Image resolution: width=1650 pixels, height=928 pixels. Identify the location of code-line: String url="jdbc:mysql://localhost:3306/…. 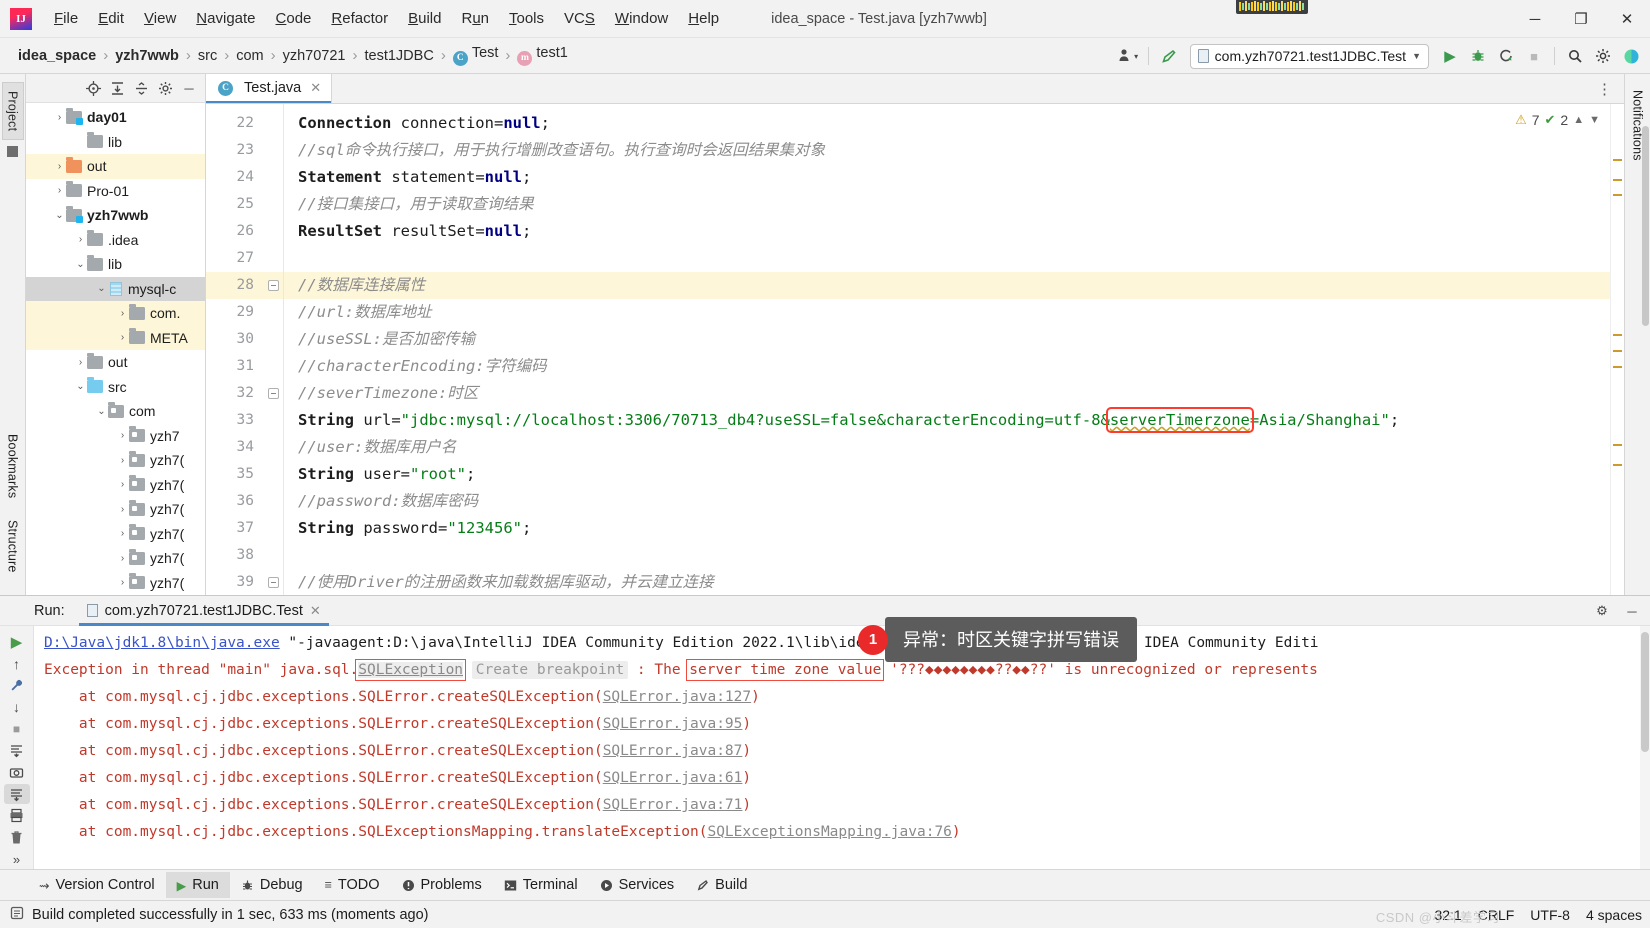
(947, 420).